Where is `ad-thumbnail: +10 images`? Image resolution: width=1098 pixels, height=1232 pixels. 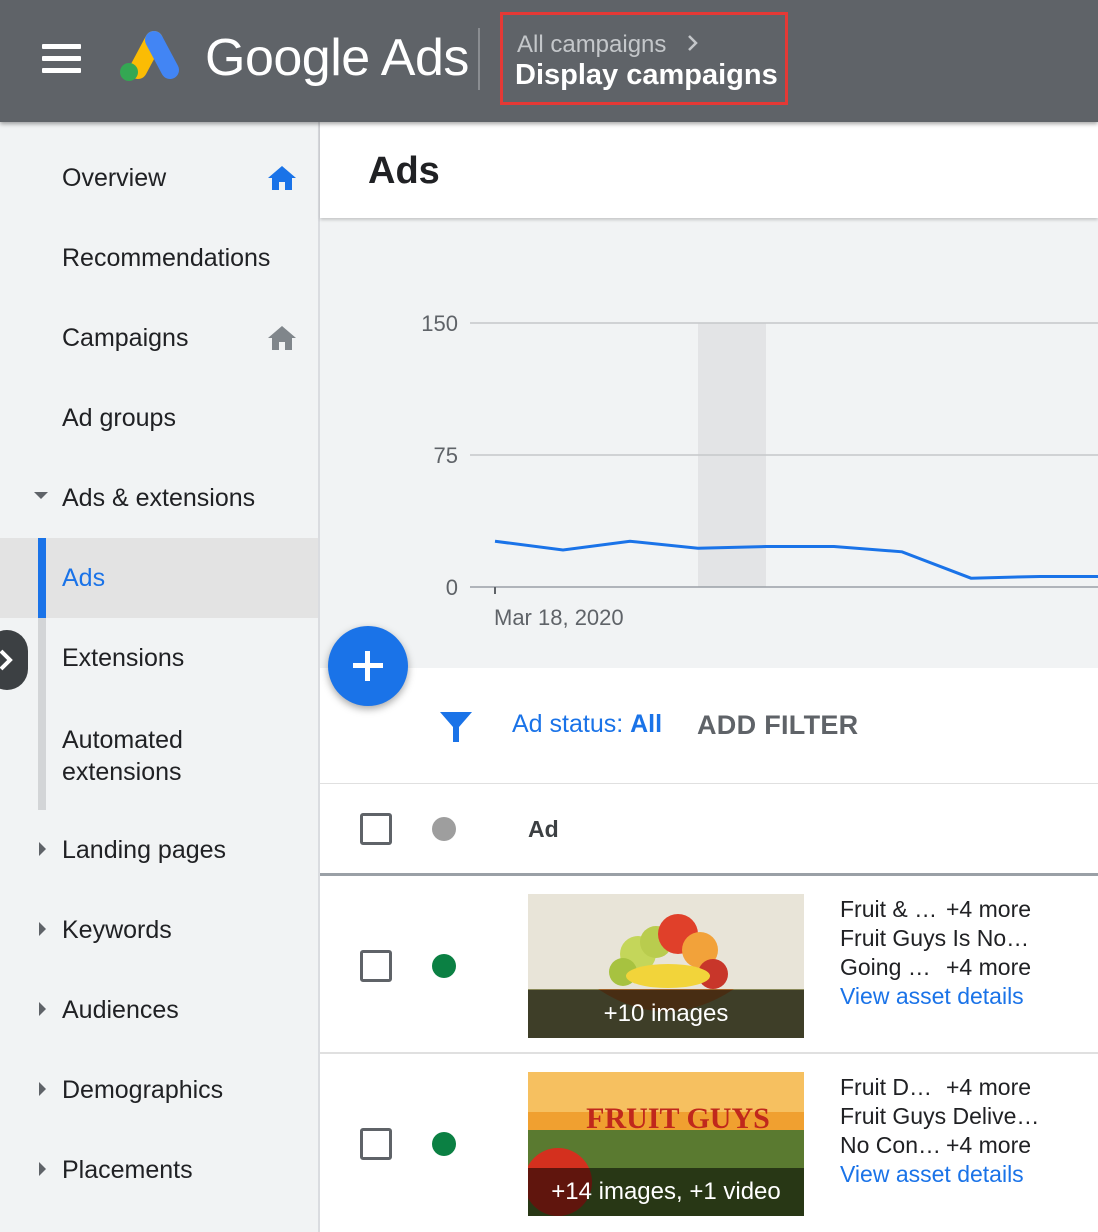 ad-thumbnail: +10 images is located at coordinates (666, 966).